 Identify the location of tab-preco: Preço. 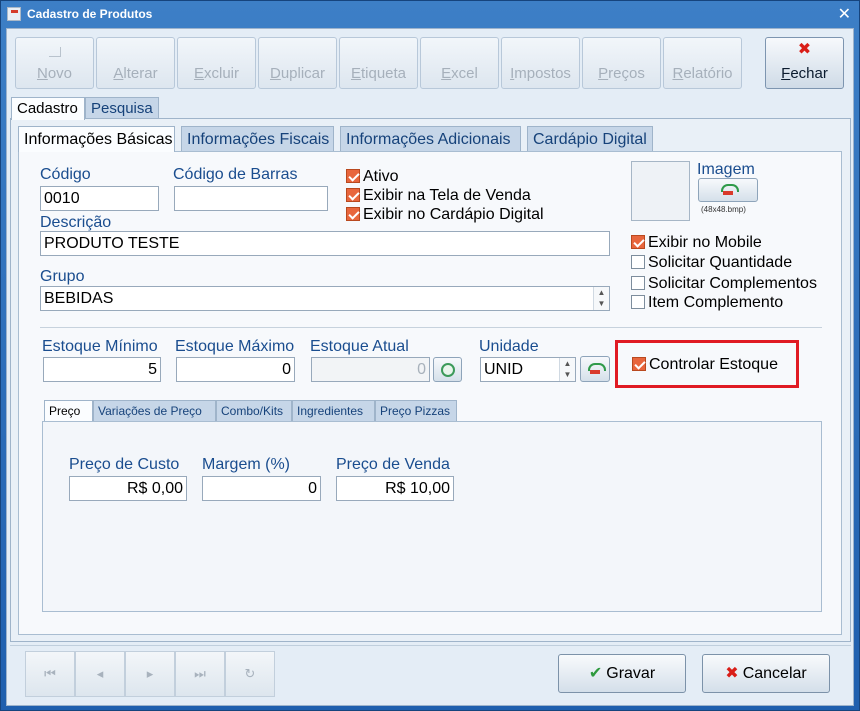
(68, 410).